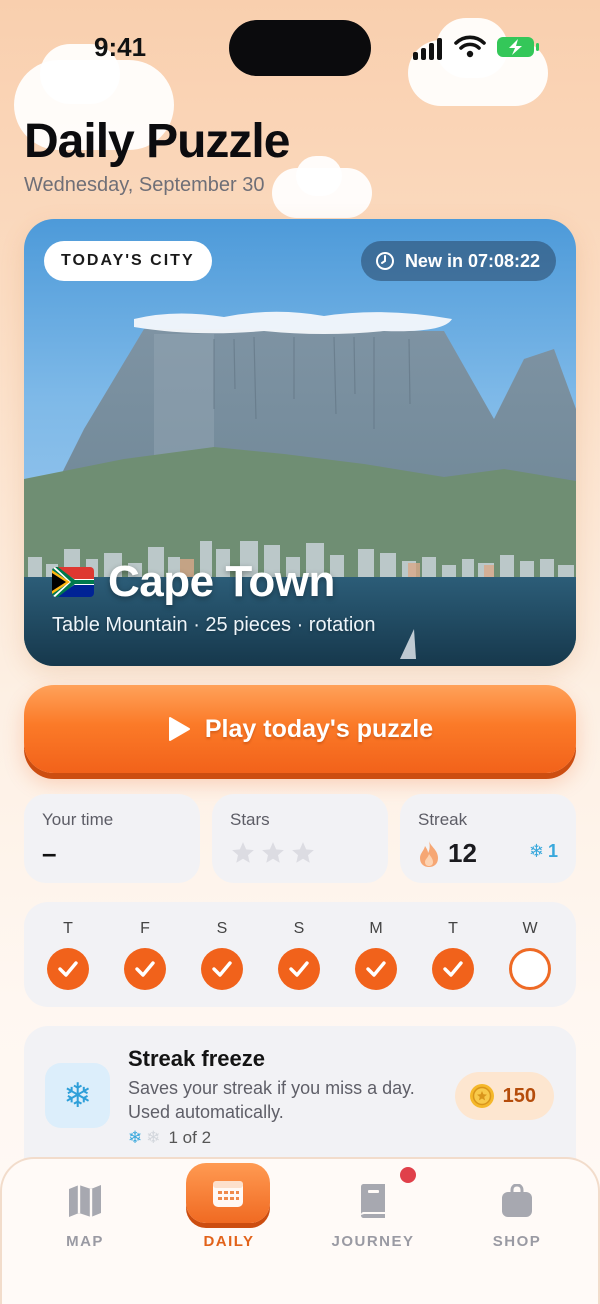  What do you see at coordinates (153, 1137) in the screenshot?
I see `snowflake-empty-icon: ❄` at bounding box center [153, 1137].